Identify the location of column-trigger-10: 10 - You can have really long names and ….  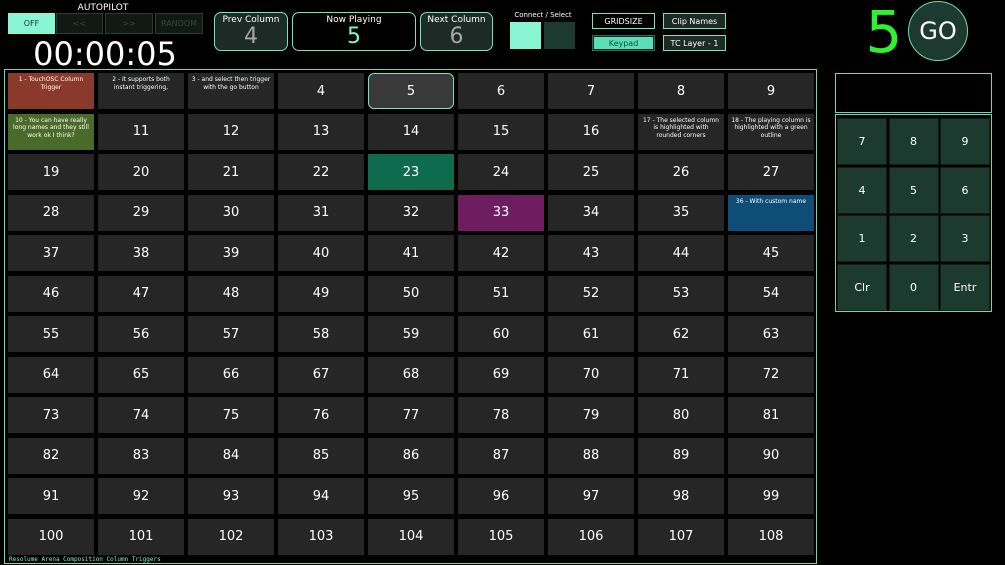
(51, 131).